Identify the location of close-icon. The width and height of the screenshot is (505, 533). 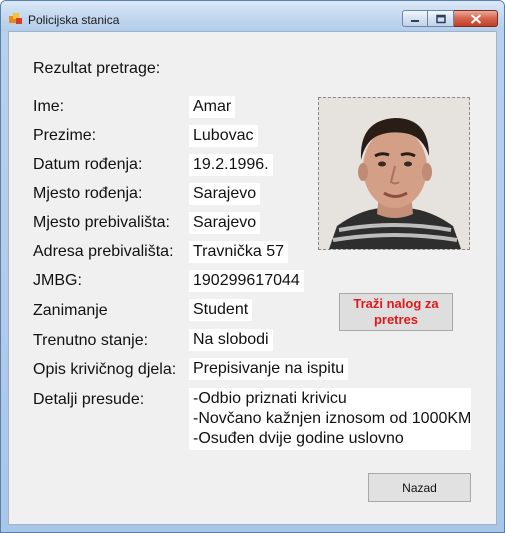
(475, 18).